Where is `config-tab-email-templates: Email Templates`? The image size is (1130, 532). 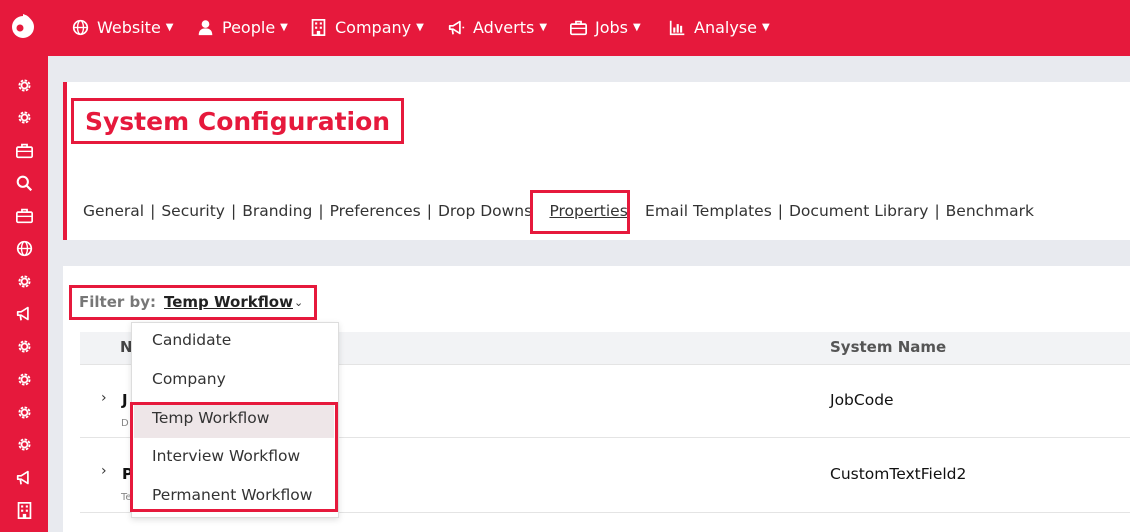
config-tab-email-templates: Email Templates is located at coordinates (708, 211).